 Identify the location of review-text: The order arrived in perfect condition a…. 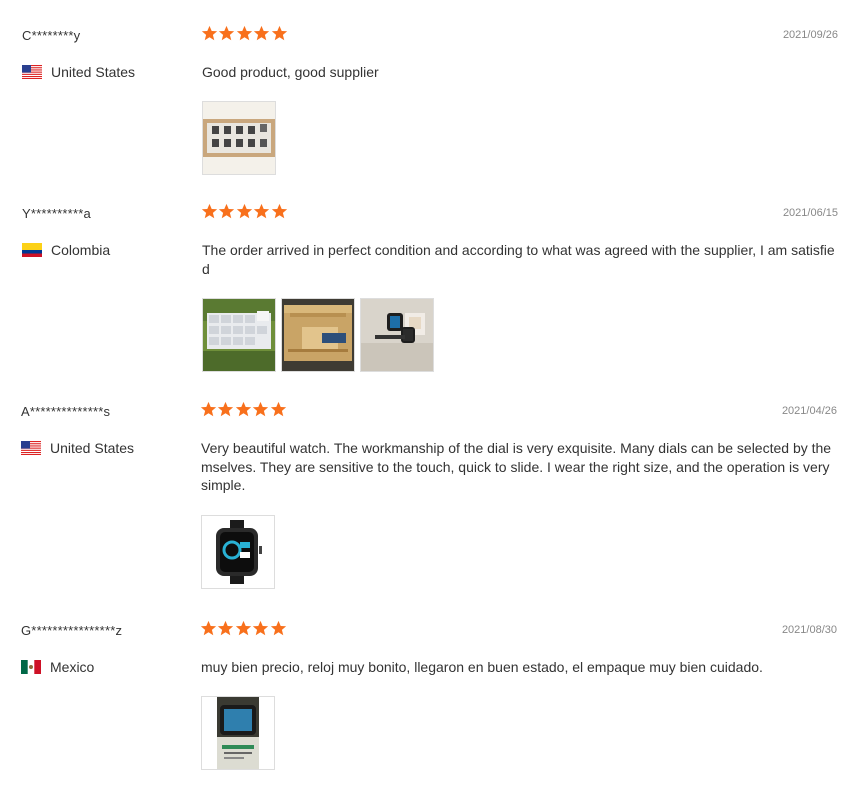
(518, 259).